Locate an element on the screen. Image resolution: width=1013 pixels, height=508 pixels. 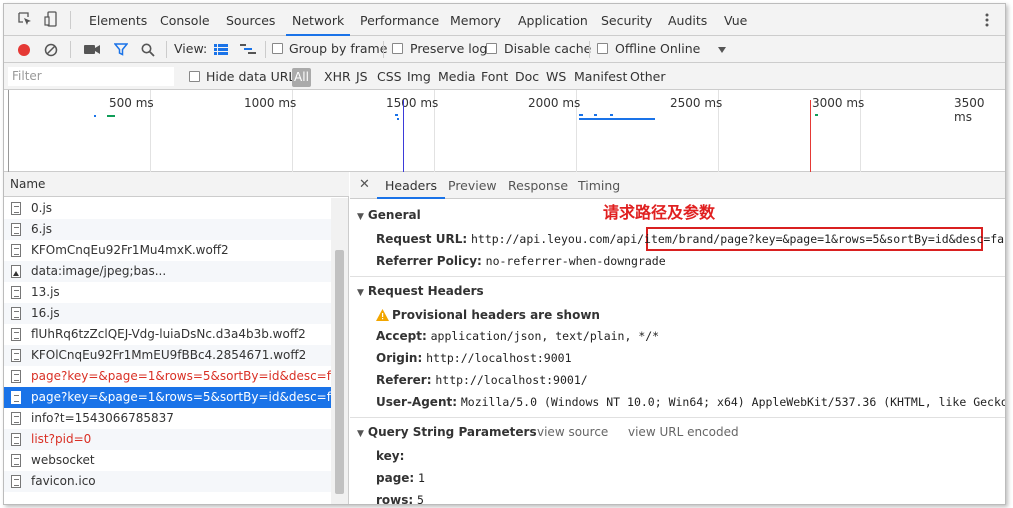
waterfall-icon is located at coordinates (248, 49).